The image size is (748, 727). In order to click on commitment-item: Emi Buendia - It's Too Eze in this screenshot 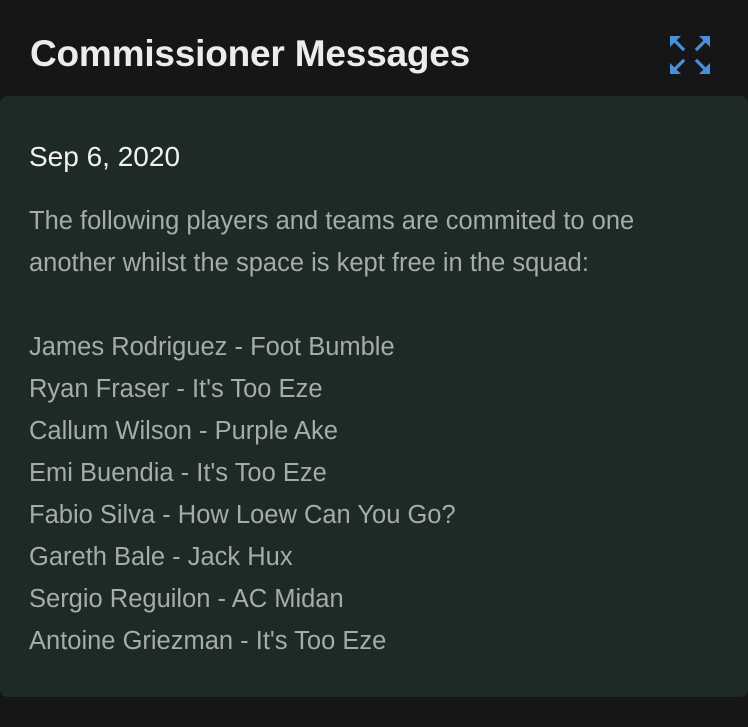, I will do `click(178, 473)`.